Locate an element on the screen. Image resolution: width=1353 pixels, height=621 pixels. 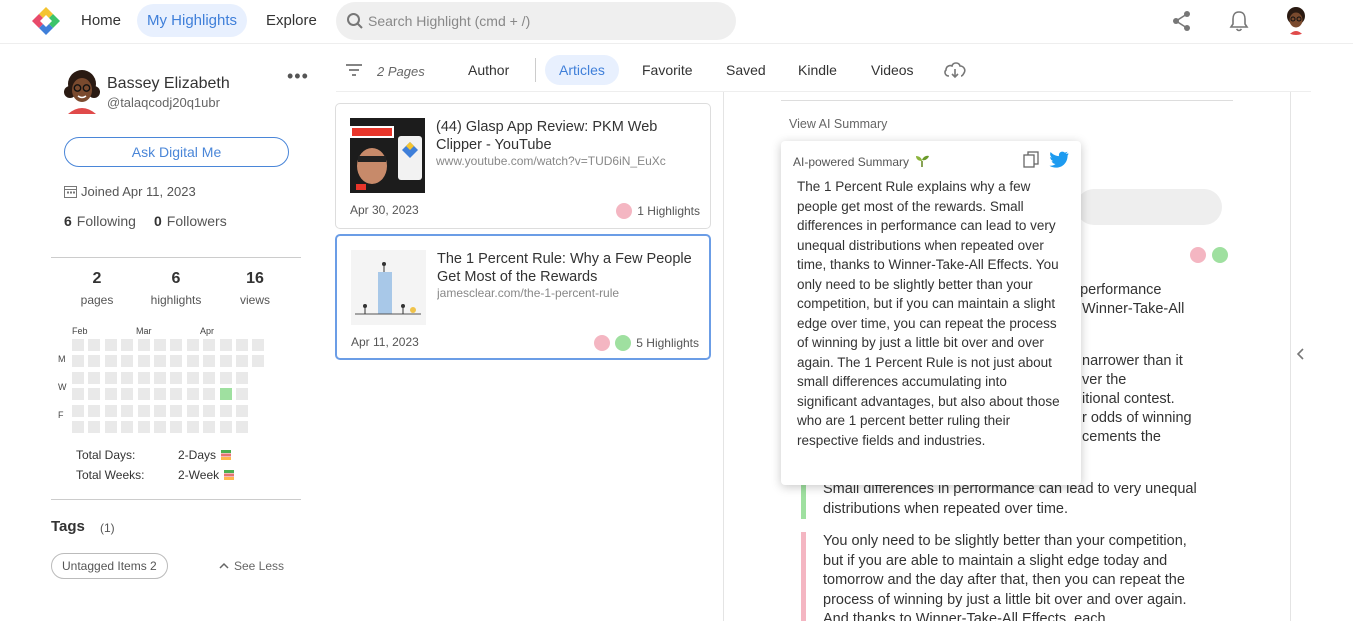
share-icon is located at coordinates (1182, 21).